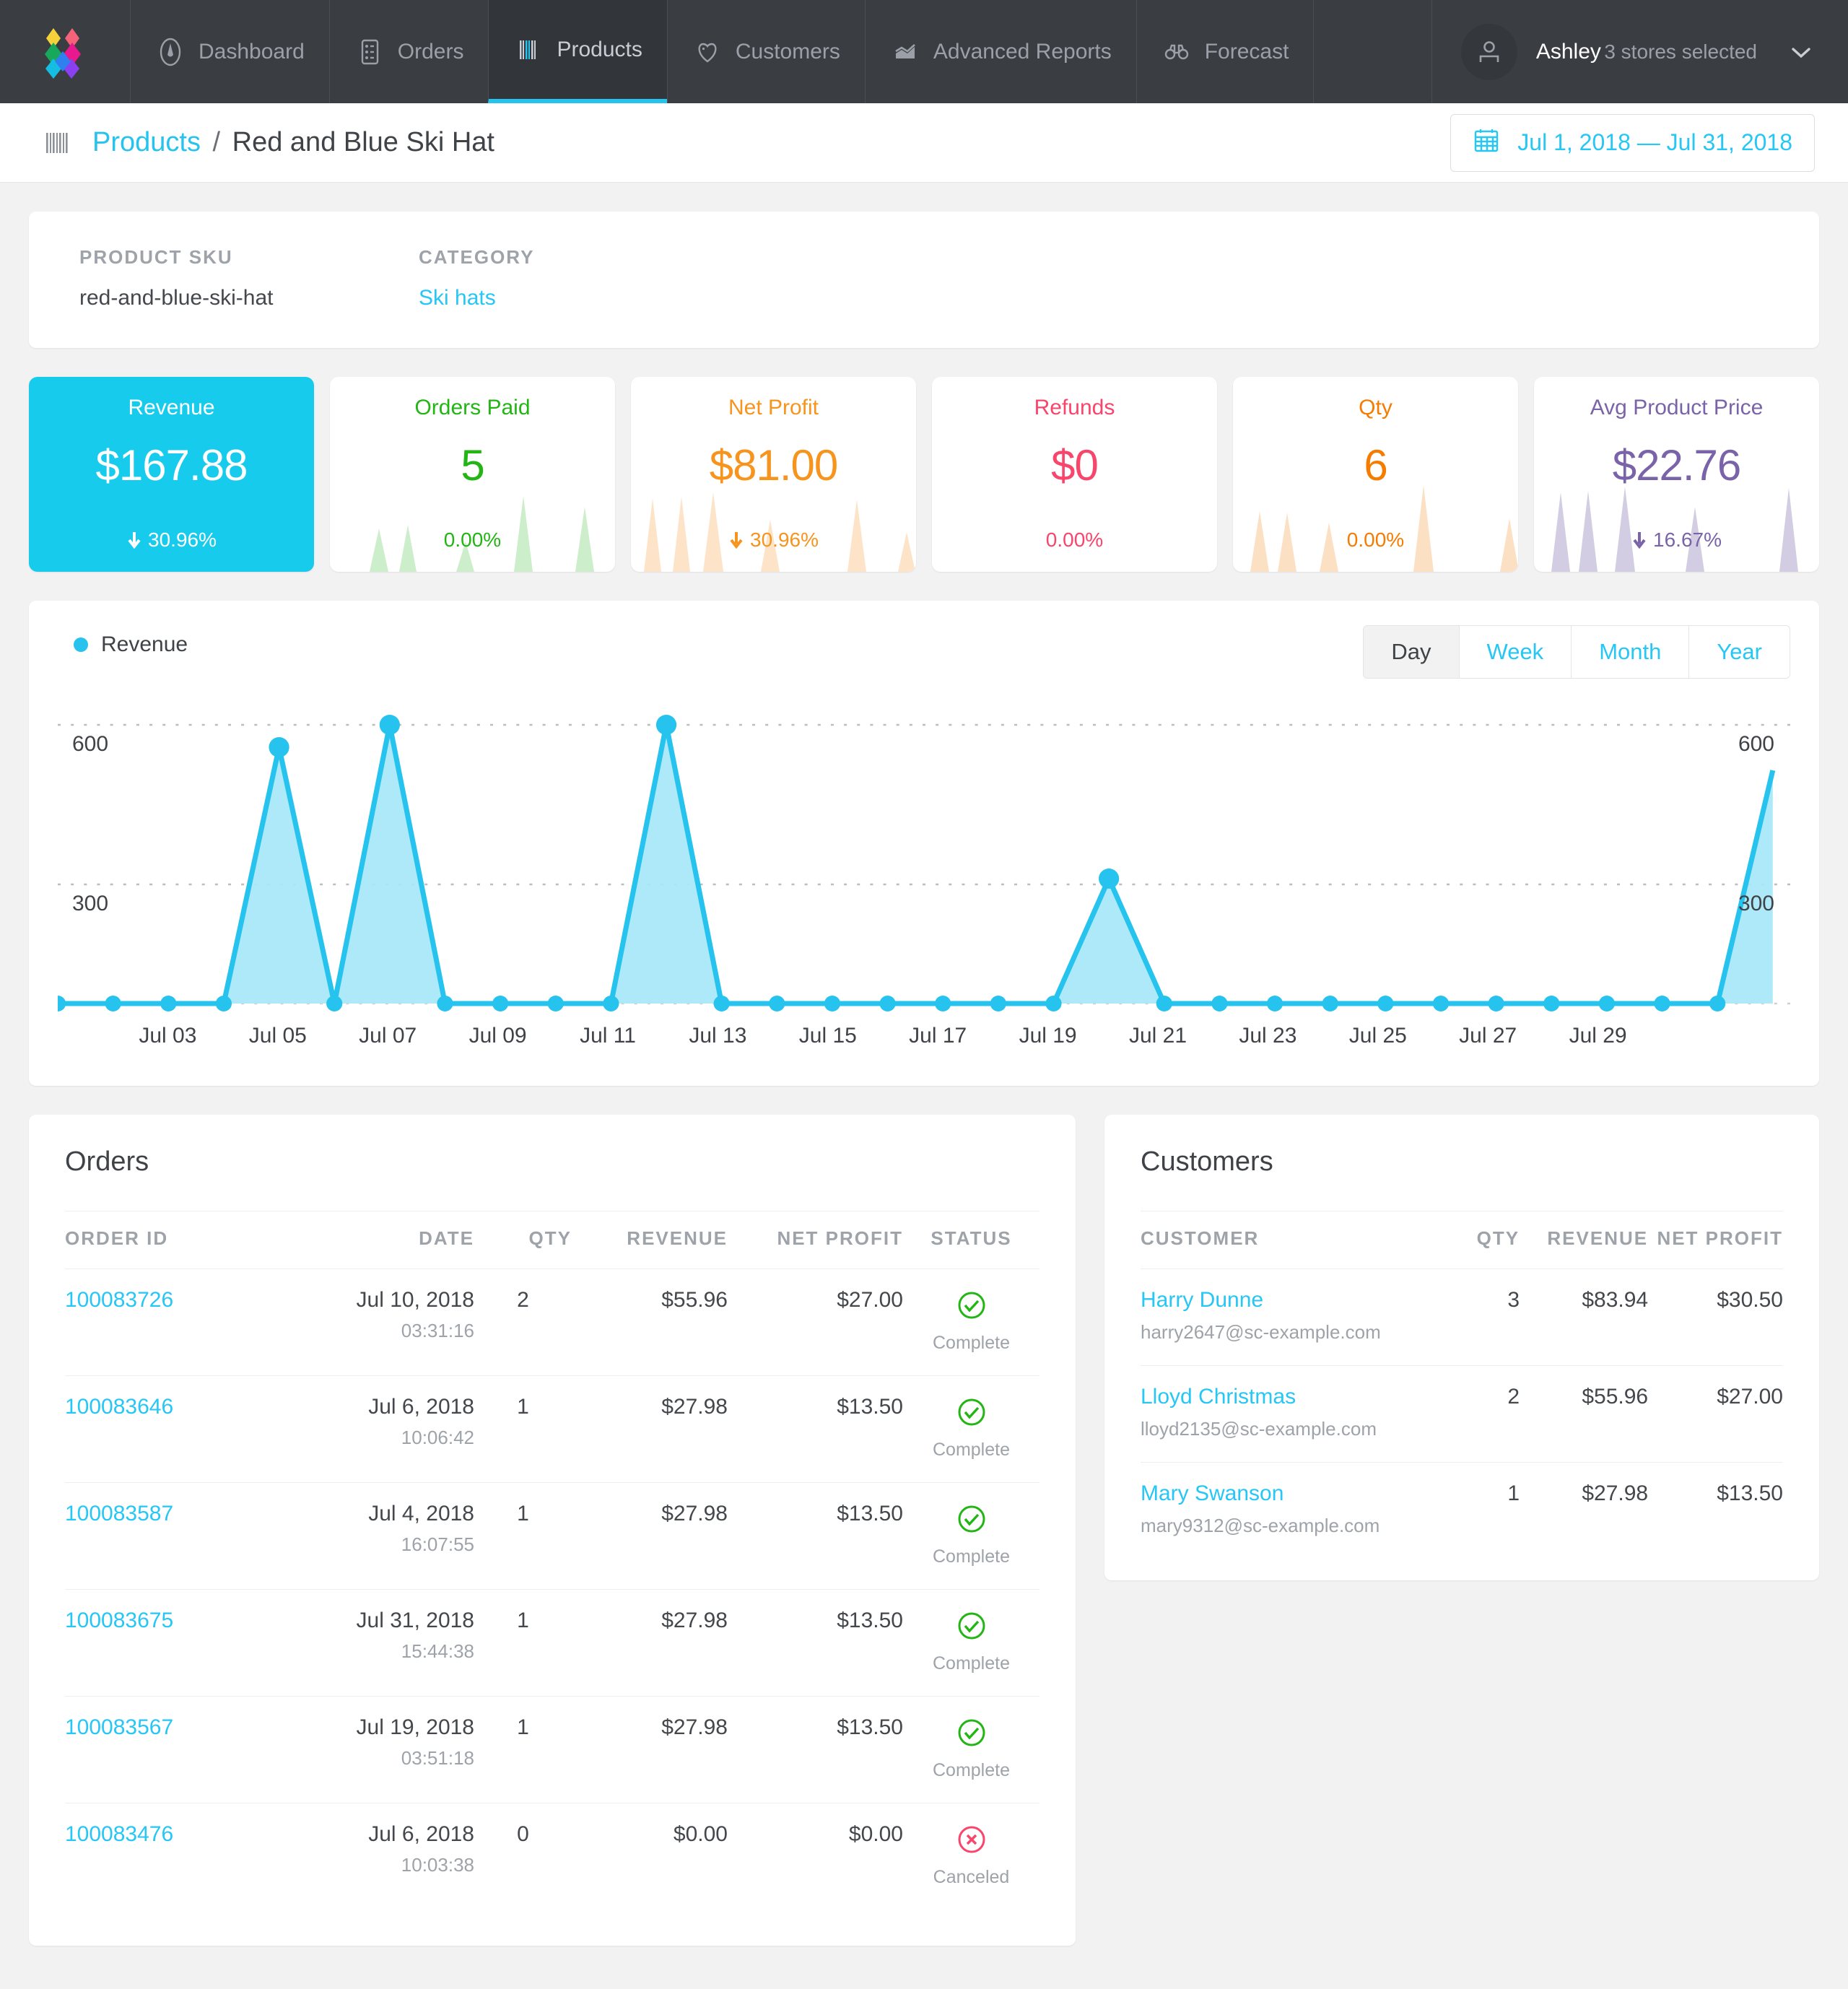 The width and height of the screenshot is (1848, 1989). I want to click on order-time: 15:44:38, so click(437, 1651).